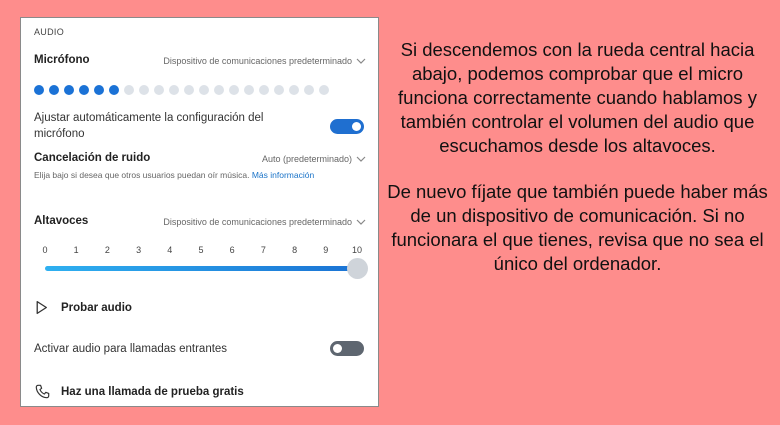 The image size is (780, 425). I want to click on test-audio-button: Probar audio, so click(83, 307).